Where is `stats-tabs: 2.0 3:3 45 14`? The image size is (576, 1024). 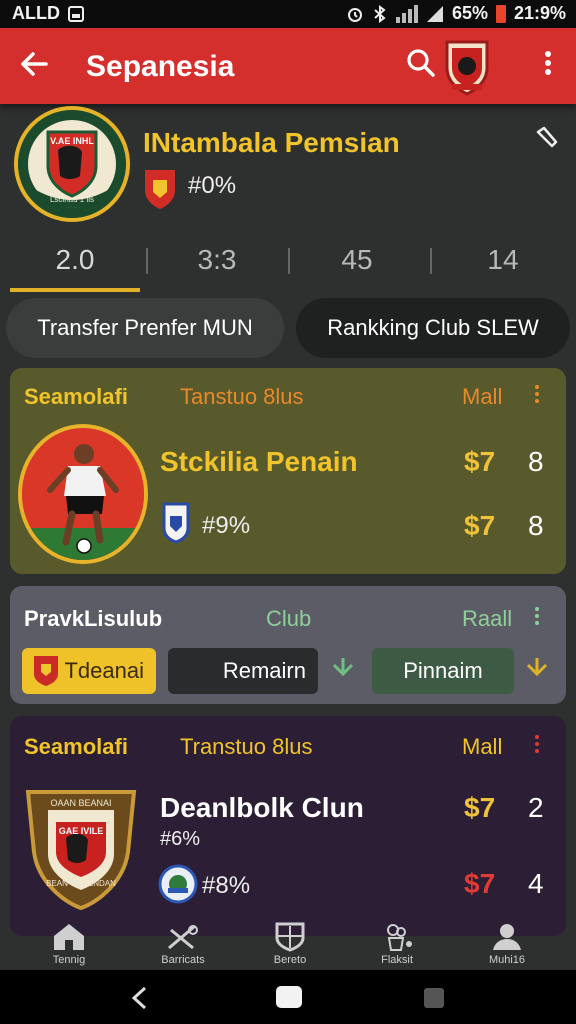
stats-tabs: 2.0 3:3 45 14 is located at coordinates (288, 268).